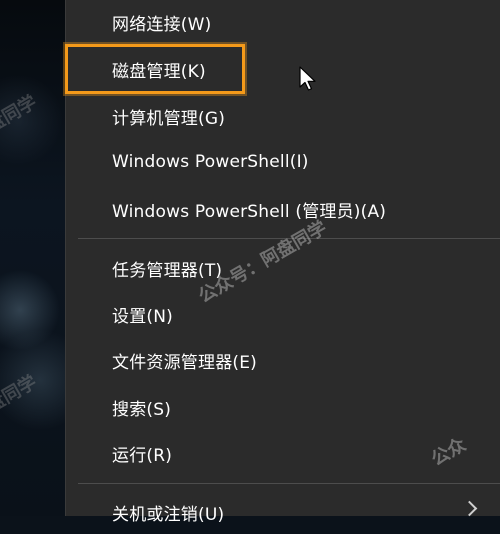 This screenshot has width=500, height=534. Describe the element at coordinates (283, 22) in the screenshot. I see `menu-item-network-connections: 网络连接(W)` at that location.